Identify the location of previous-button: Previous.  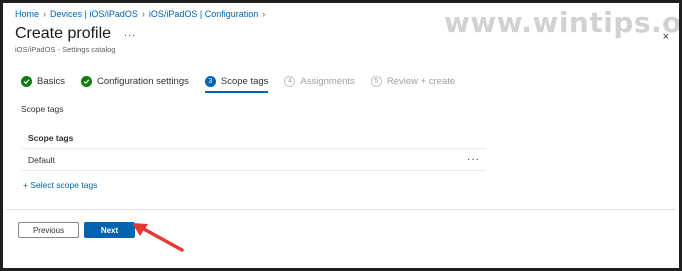
(48, 230).